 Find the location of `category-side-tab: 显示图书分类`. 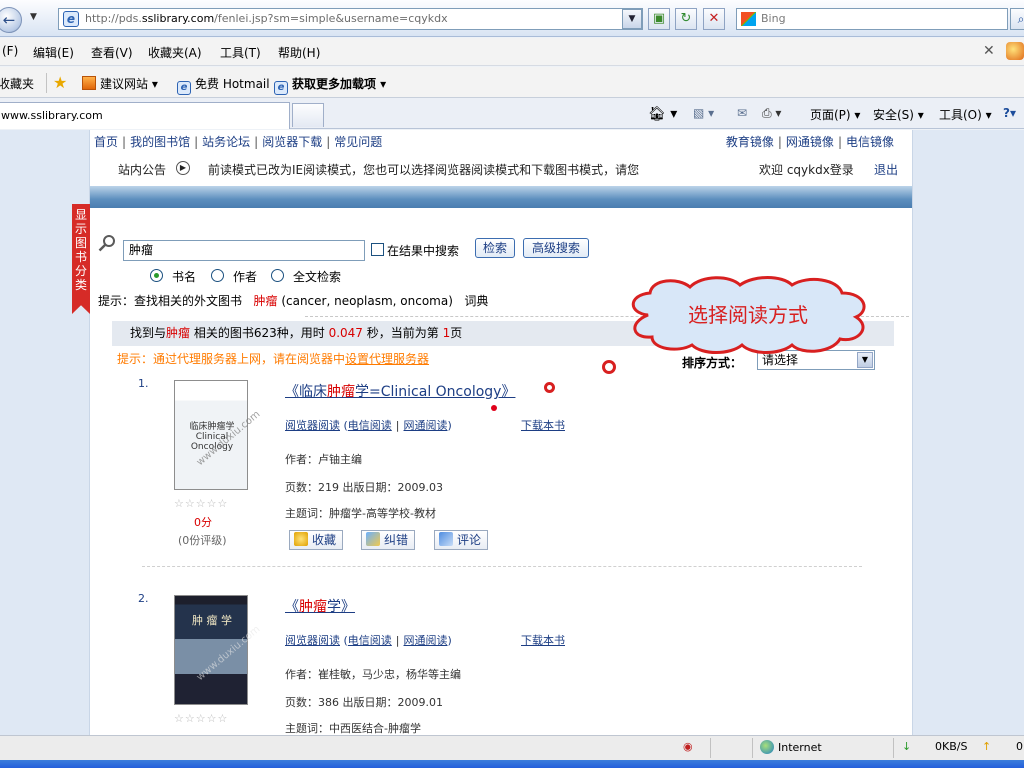

category-side-tab: 显示图书分类 is located at coordinates (81, 259).